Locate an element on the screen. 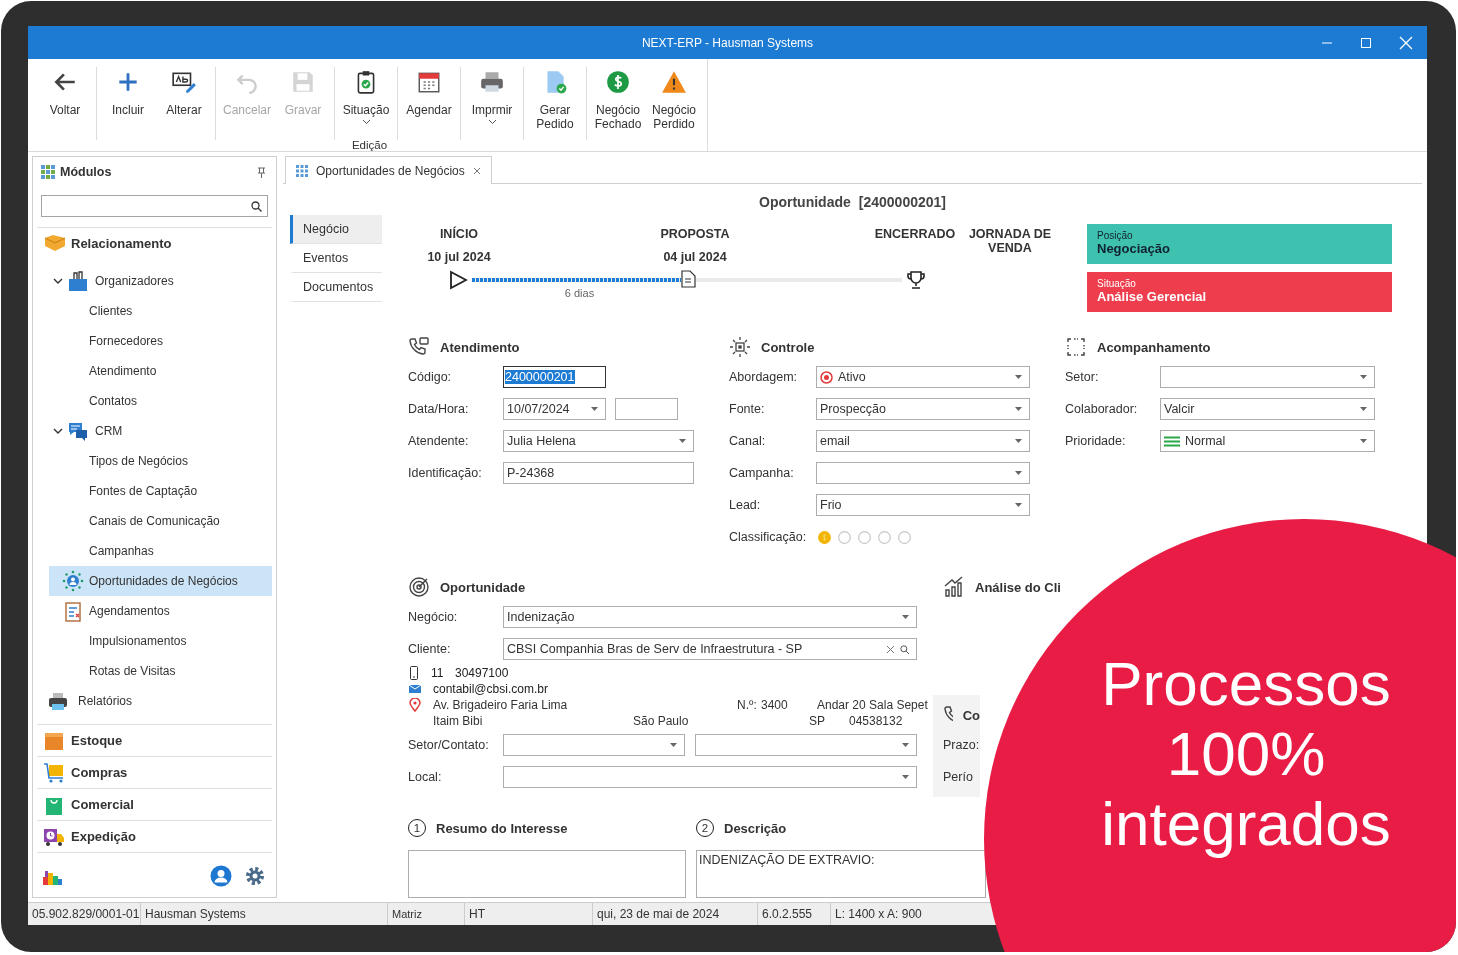  close-icon is located at coordinates (476, 170).